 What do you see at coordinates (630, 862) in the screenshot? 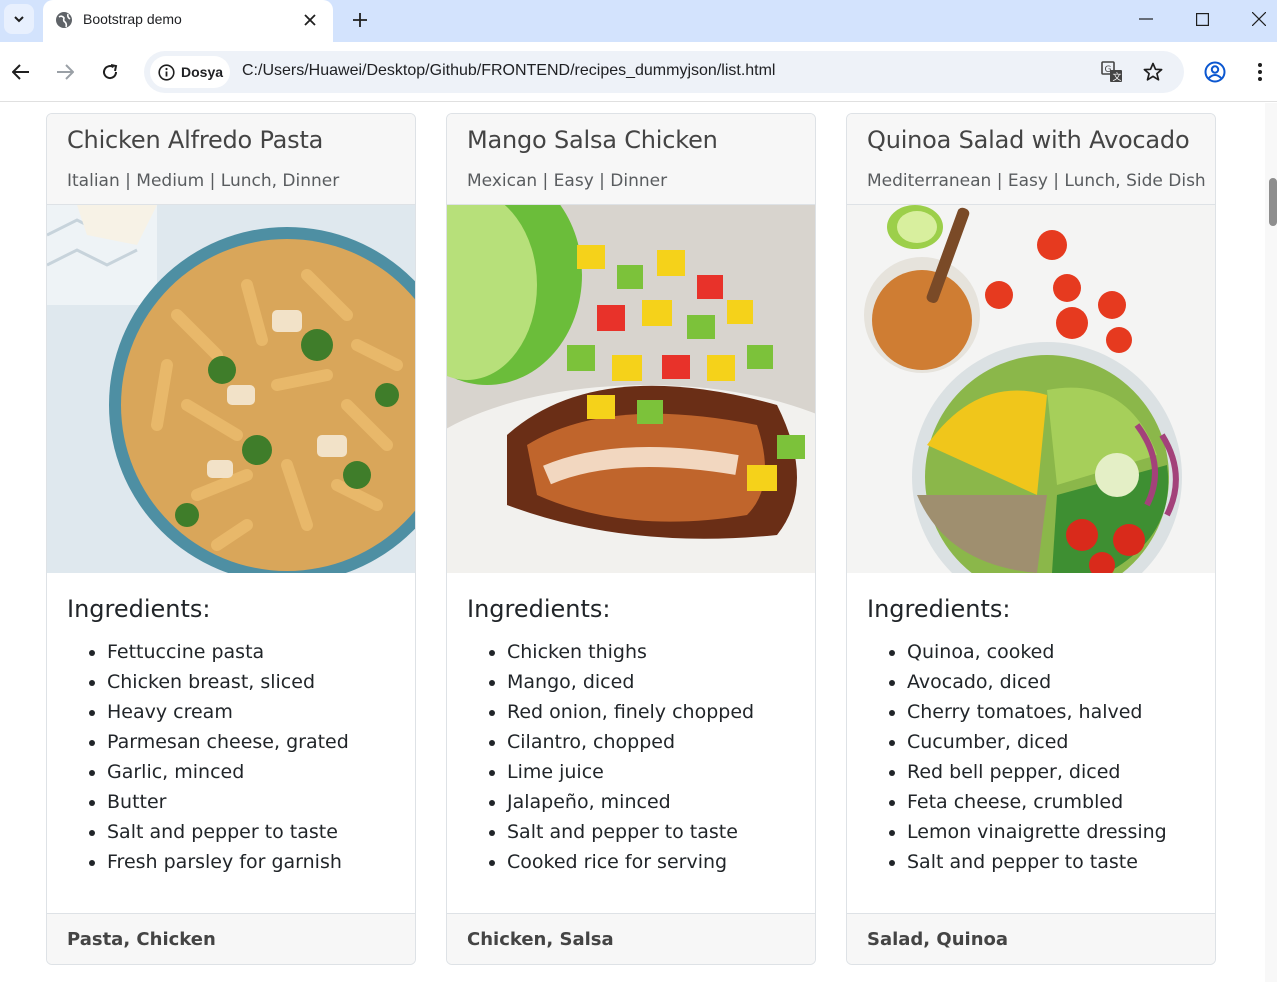
I see `ingredient-item: Cooked rice for serving` at bounding box center [630, 862].